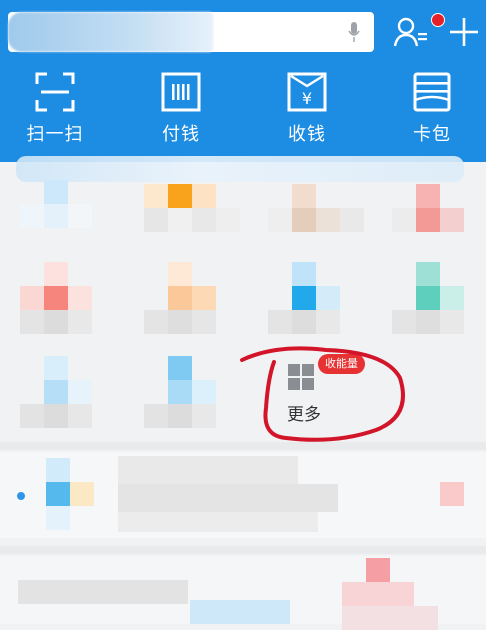  I want to click on pay-button: 付钱, so click(181, 112).